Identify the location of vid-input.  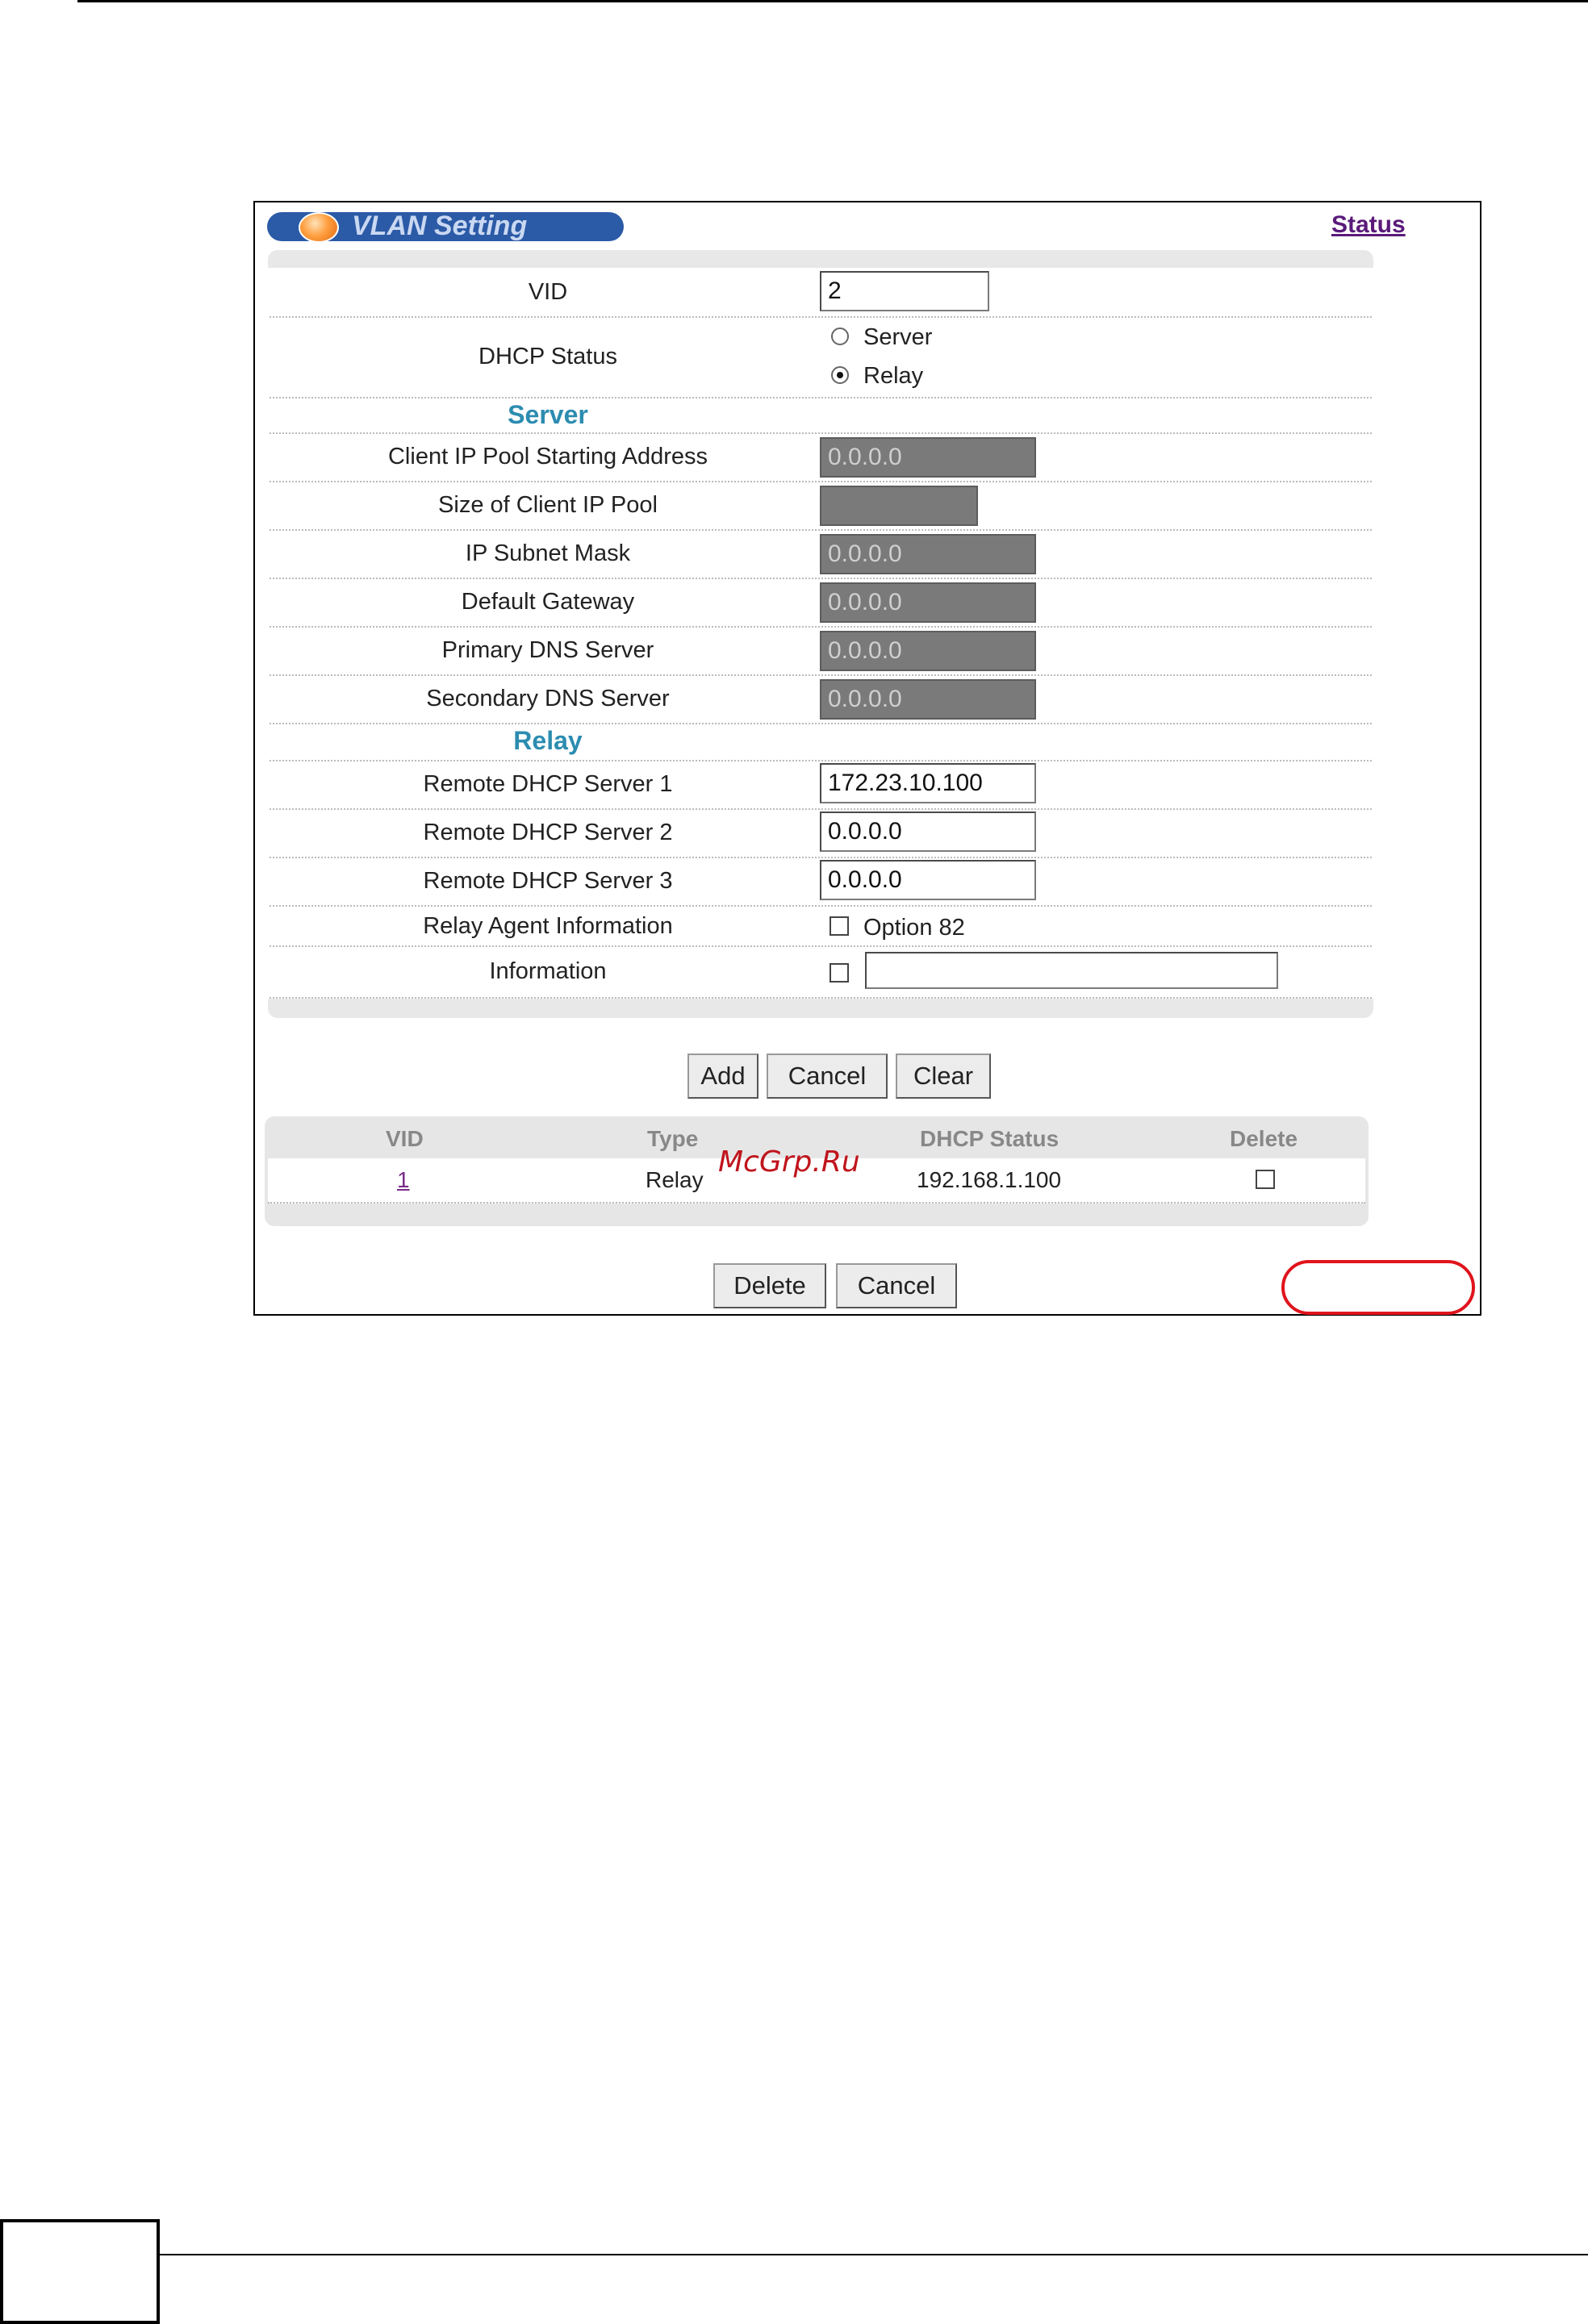
(904, 291).